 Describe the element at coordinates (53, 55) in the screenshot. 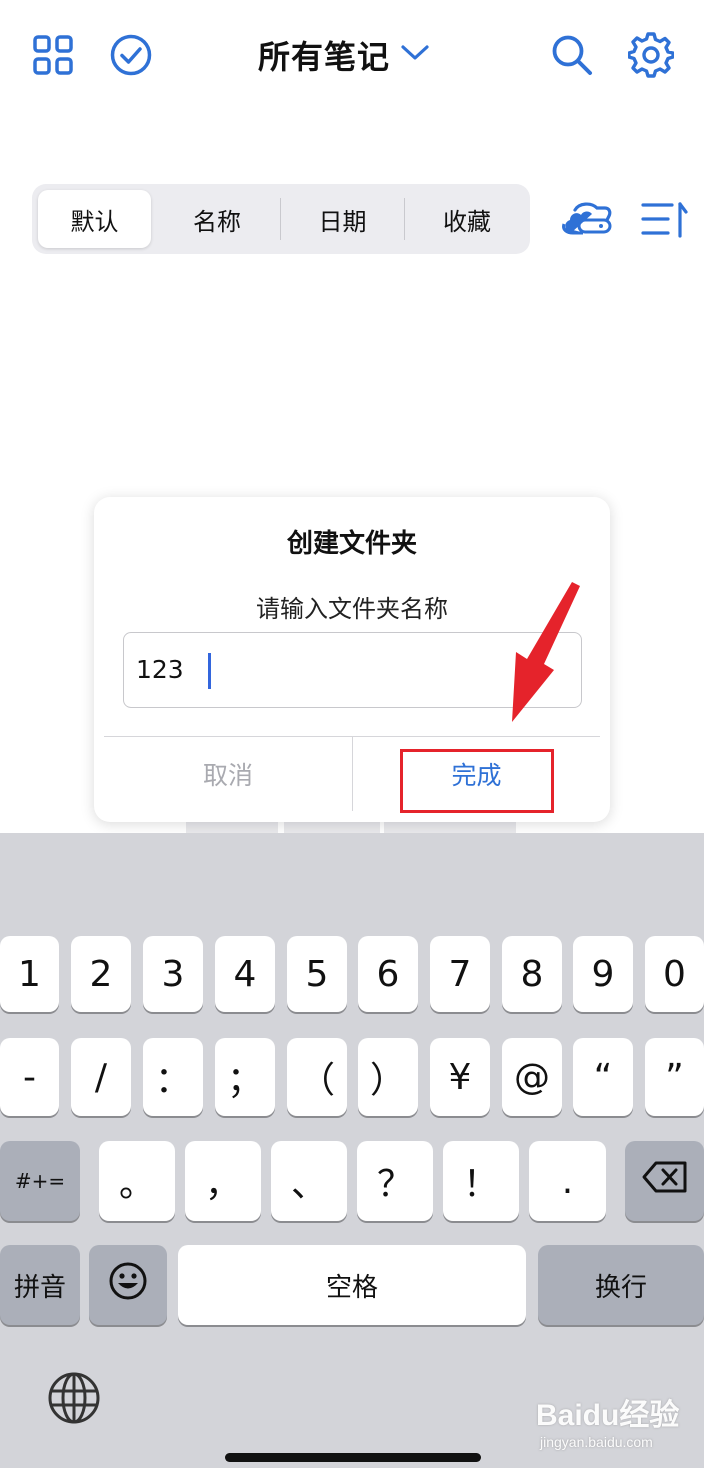

I see `grid-icon` at that location.